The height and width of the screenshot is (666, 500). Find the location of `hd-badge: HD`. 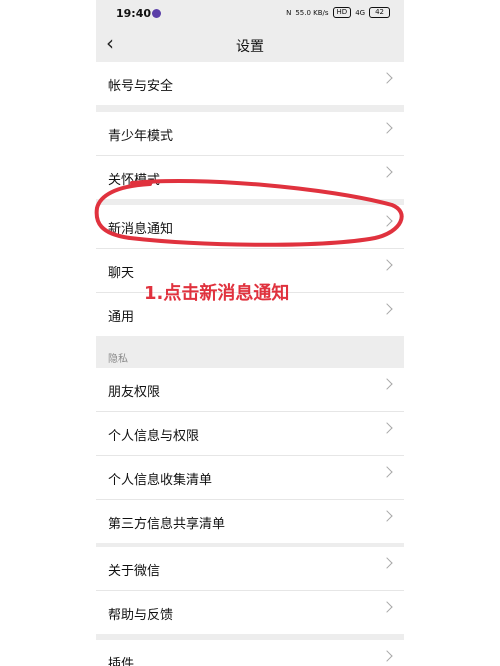

hd-badge: HD is located at coordinates (342, 12).